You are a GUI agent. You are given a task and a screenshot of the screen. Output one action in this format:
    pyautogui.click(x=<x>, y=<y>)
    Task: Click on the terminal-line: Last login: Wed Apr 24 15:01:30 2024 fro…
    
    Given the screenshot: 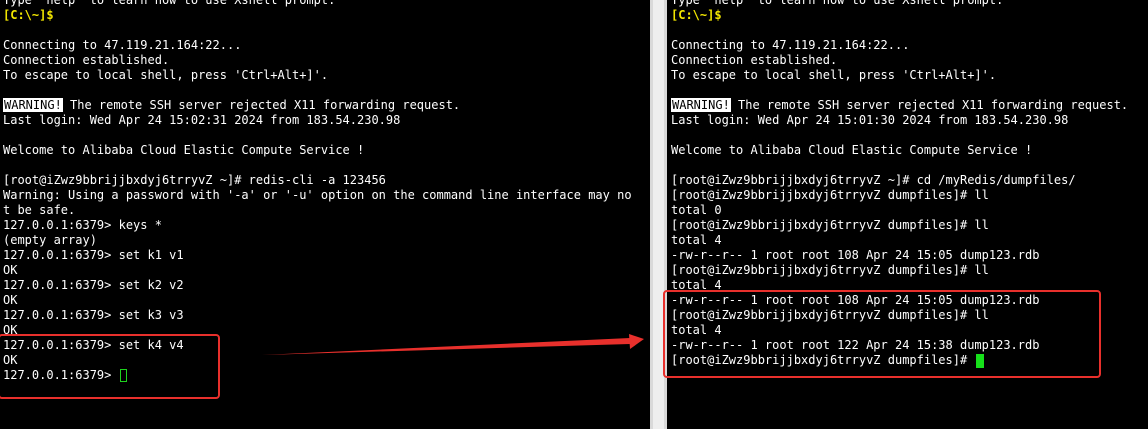 What is the action you would take?
    pyautogui.click(x=869, y=120)
    